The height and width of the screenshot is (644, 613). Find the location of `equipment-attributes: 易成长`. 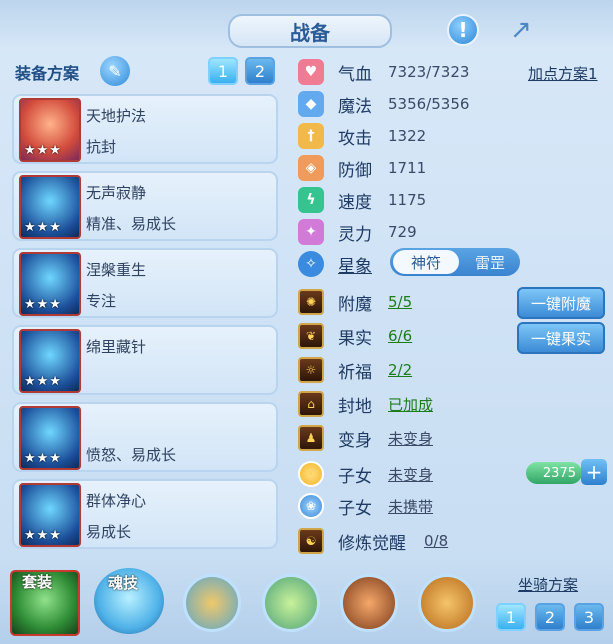

equipment-attributes: 易成长 is located at coordinates (109, 532).